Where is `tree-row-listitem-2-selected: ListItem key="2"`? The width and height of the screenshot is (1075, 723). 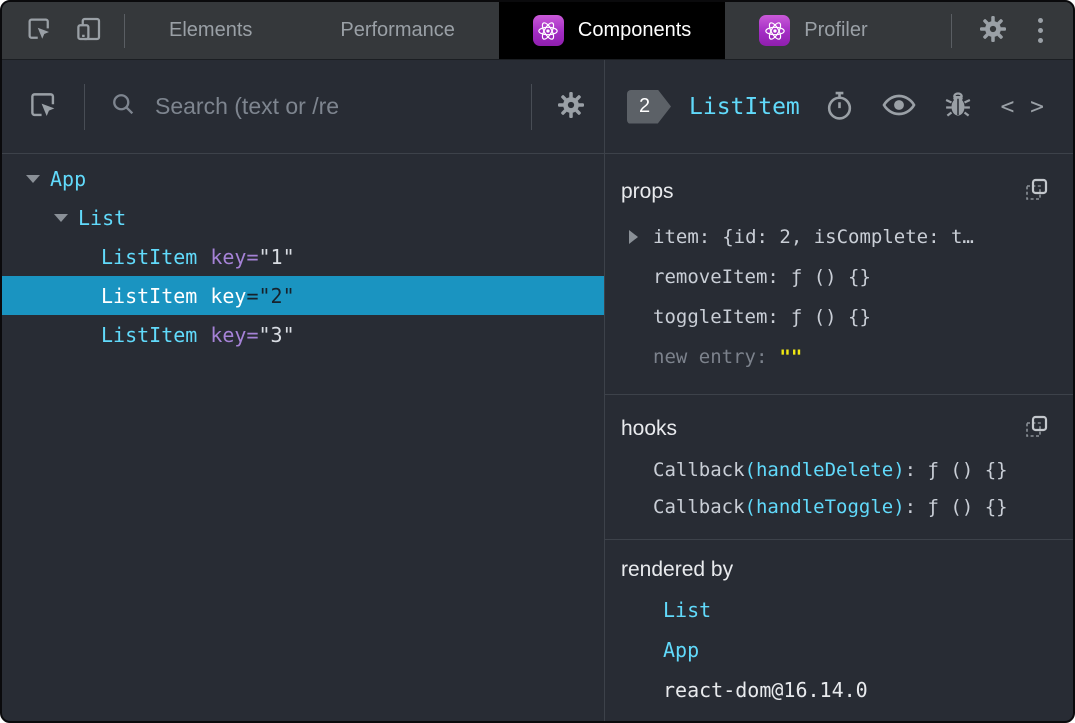 tree-row-listitem-2-selected: ListItem key="2" is located at coordinates (303, 295).